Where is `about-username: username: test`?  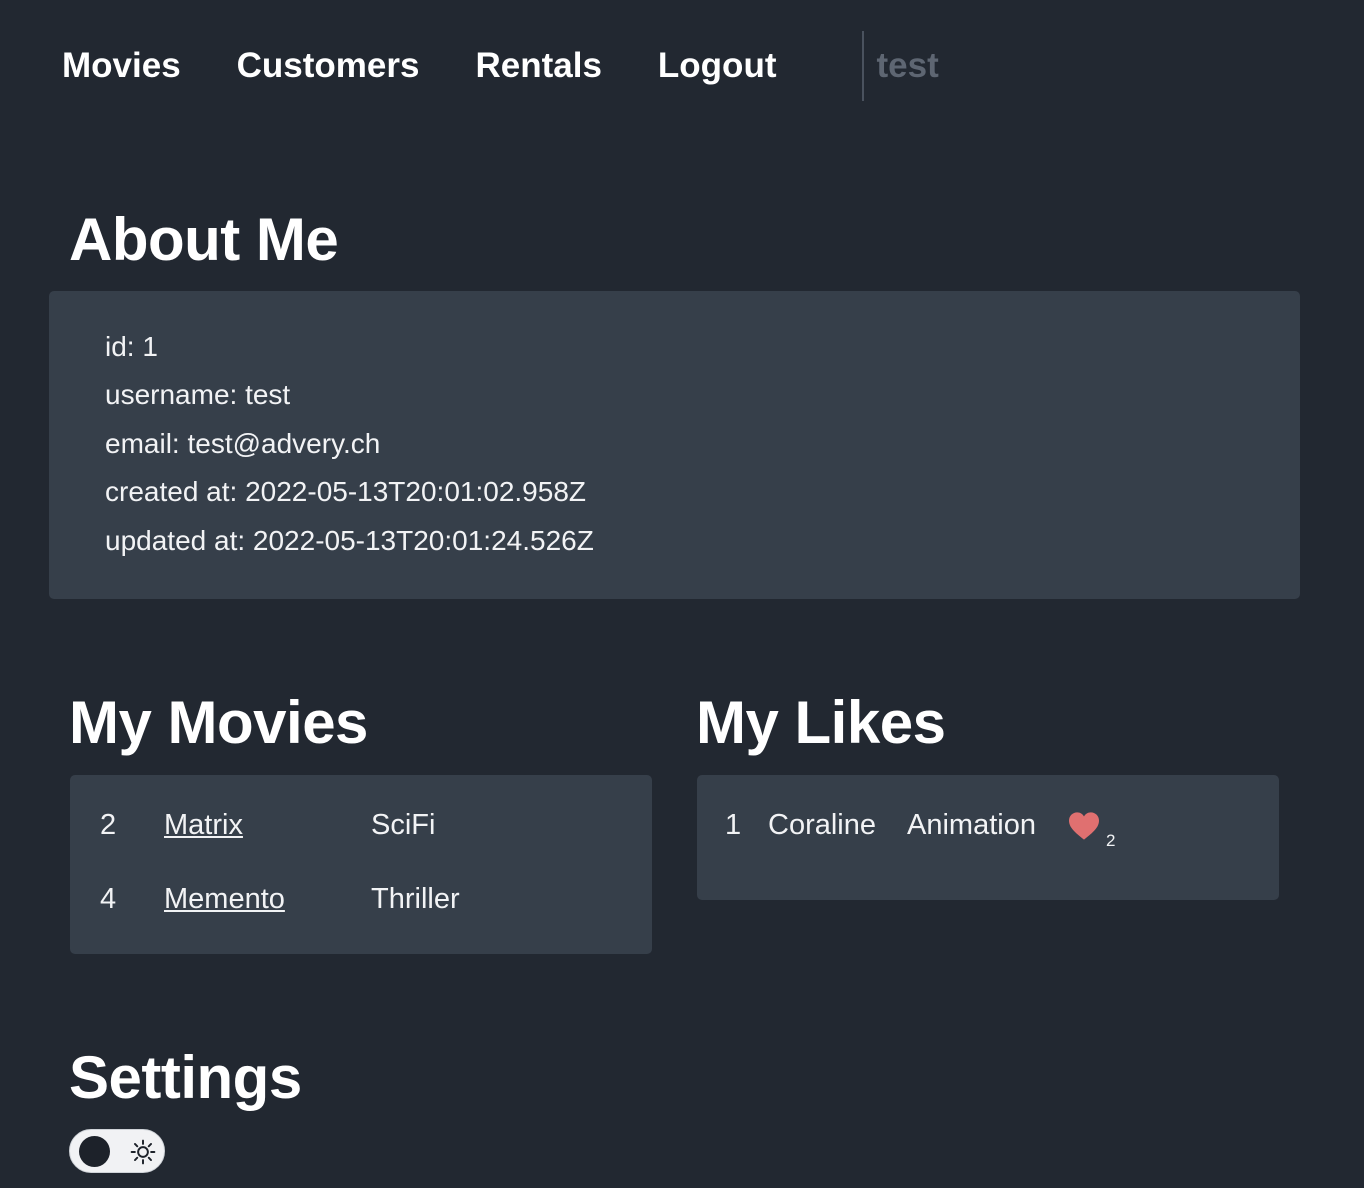
about-username: username: test is located at coordinates (198, 394).